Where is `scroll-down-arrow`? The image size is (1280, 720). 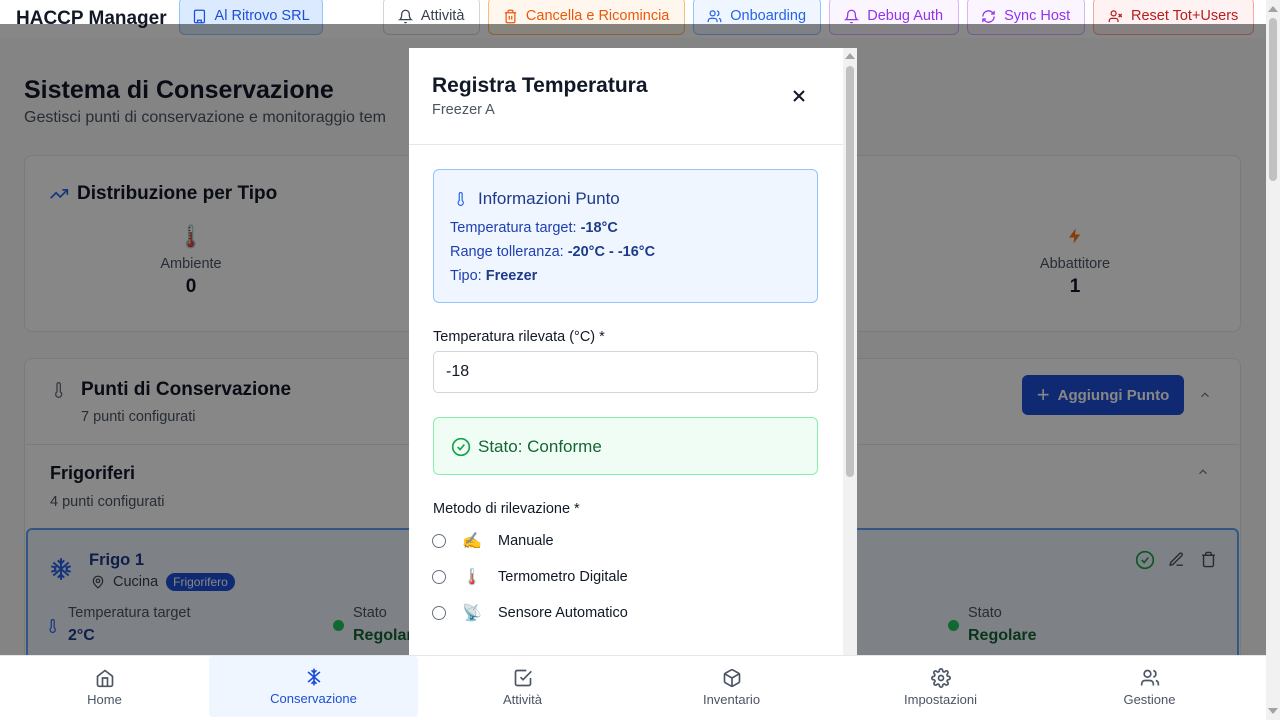 scroll-down-arrow is located at coordinates (1273, 711).